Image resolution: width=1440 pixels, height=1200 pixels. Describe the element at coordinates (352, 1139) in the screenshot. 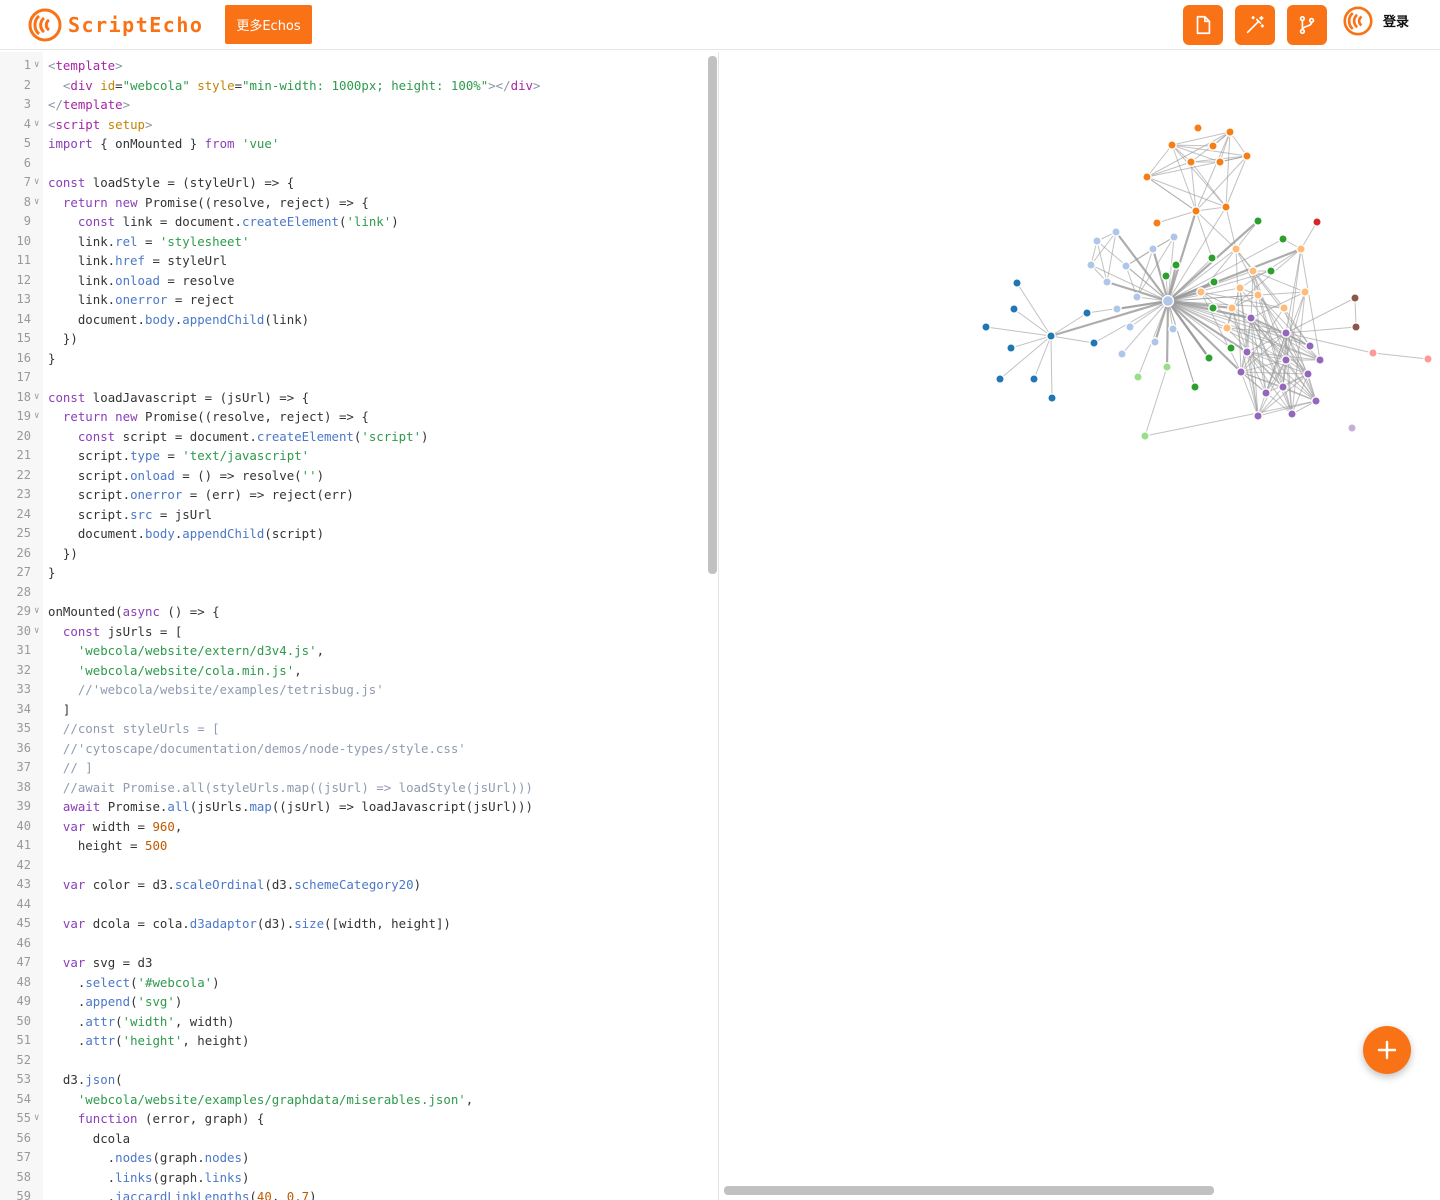

I see `code-line: 56 dcola` at that location.